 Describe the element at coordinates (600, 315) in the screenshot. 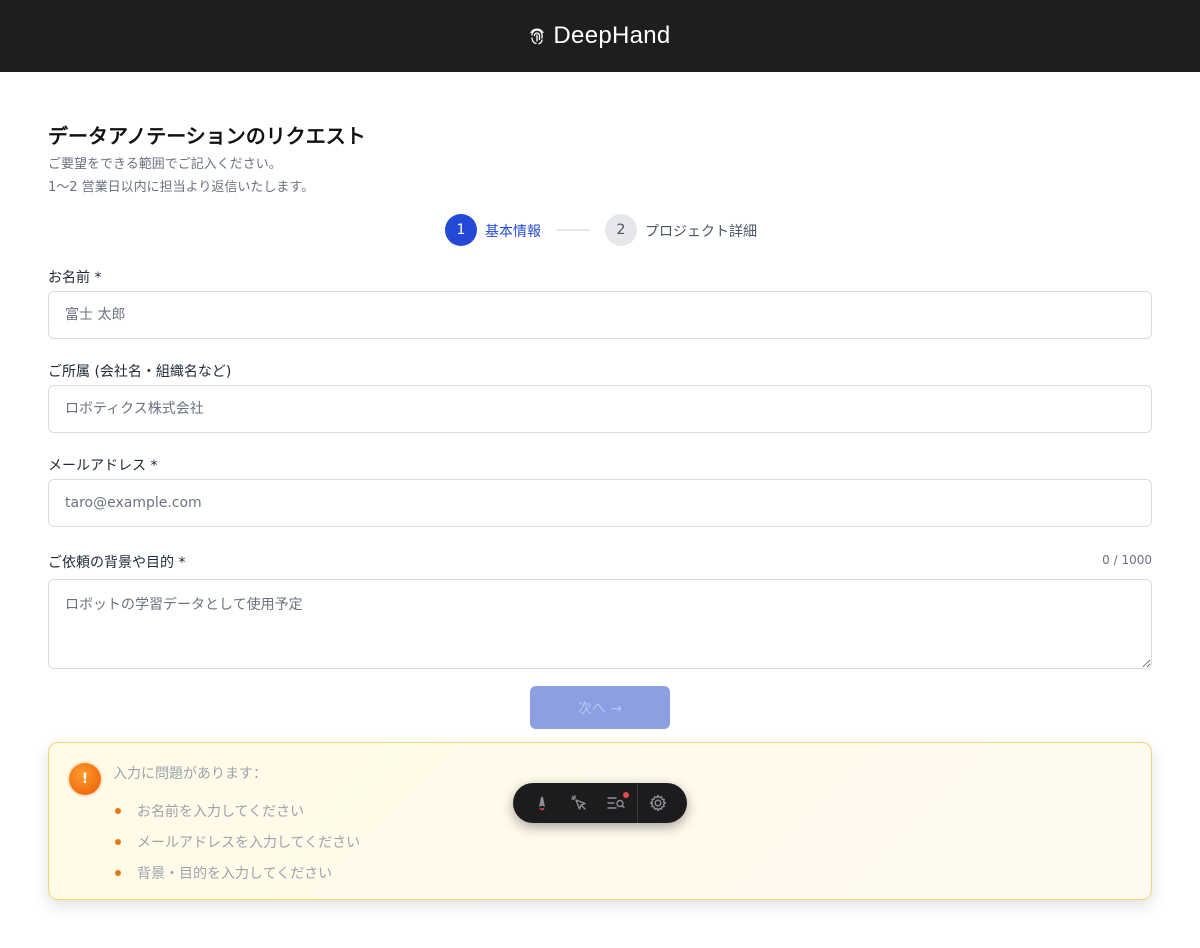

I see `name-input` at that location.